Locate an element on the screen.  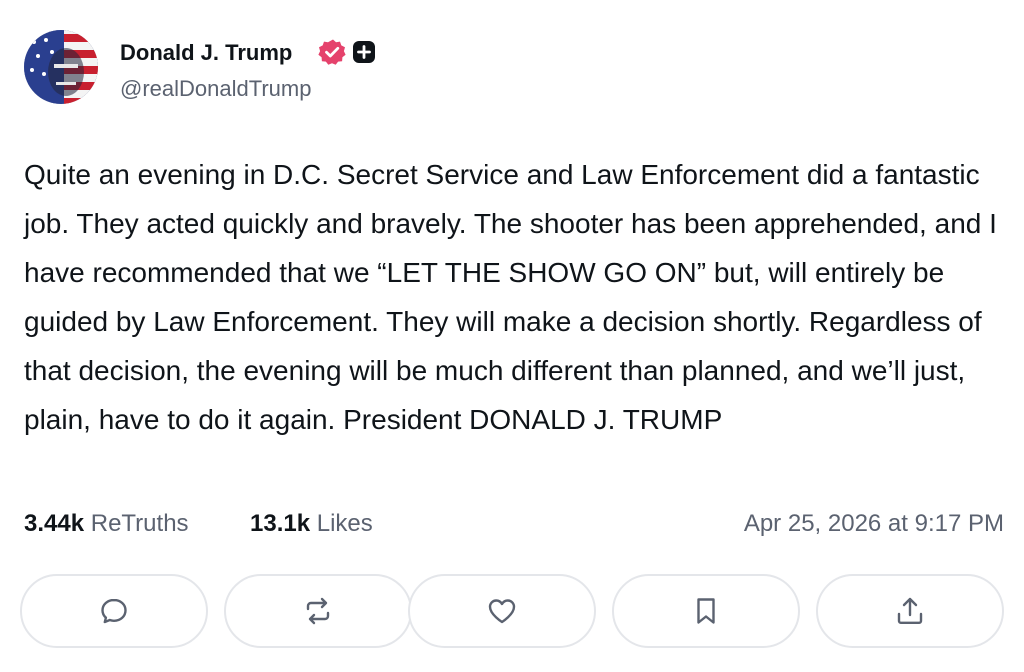
heart-icon is located at coordinates (502, 611).